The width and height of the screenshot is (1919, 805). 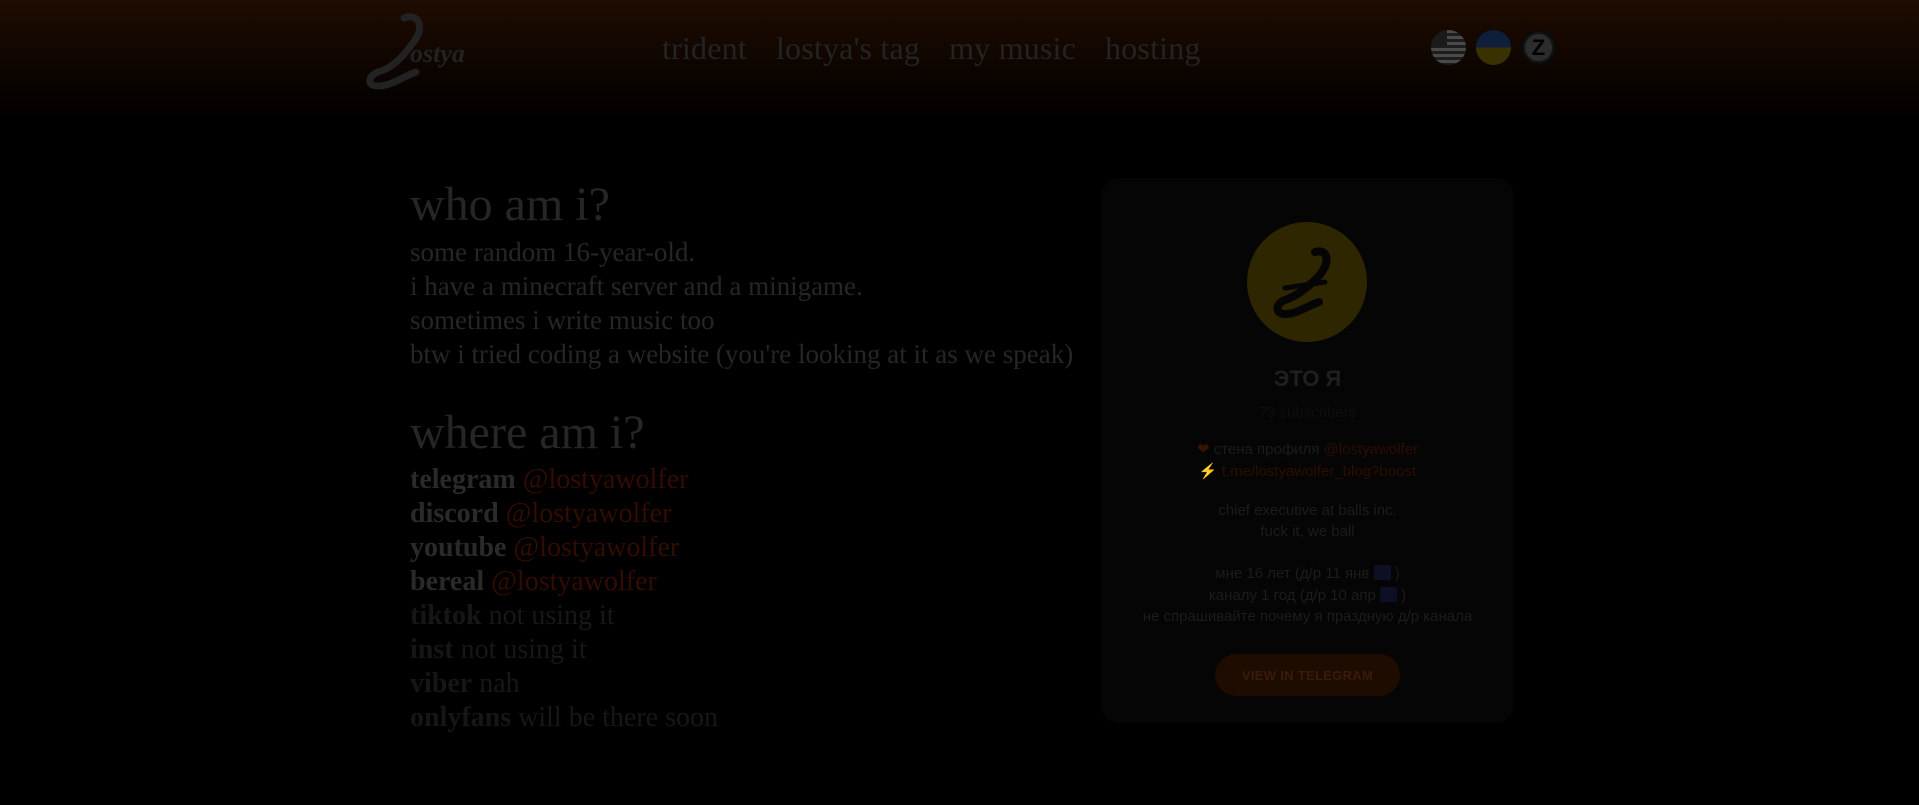 I want to click on logo-l-icon, so click(x=1302, y=283).